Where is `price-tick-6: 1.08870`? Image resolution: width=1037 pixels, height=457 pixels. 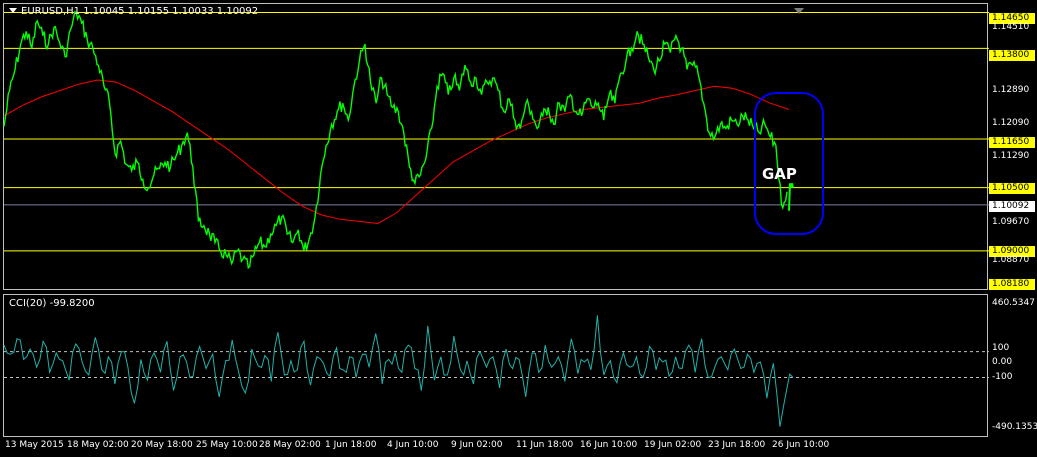
price-tick-6: 1.08870 is located at coordinates (1011, 260).